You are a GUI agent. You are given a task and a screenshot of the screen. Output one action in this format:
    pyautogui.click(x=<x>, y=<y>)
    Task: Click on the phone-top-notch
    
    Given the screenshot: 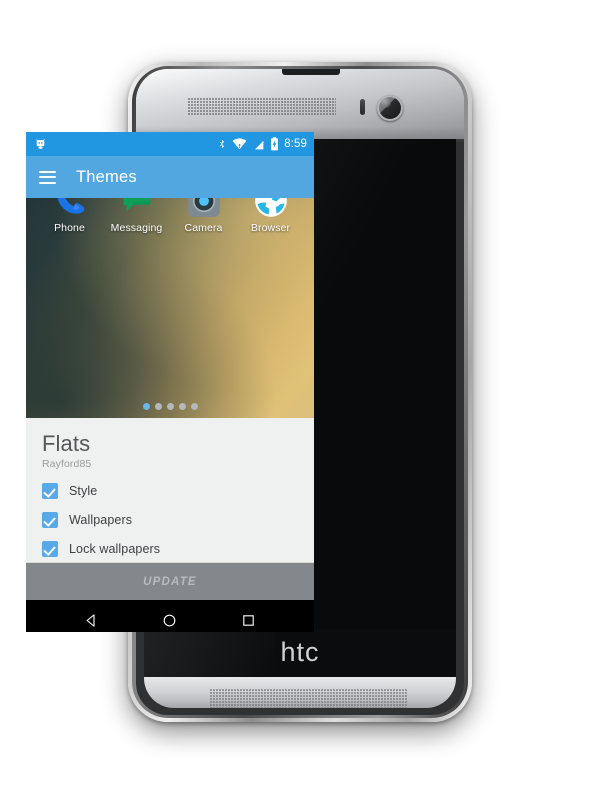 What is the action you would take?
    pyautogui.click(x=311, y=72)
    